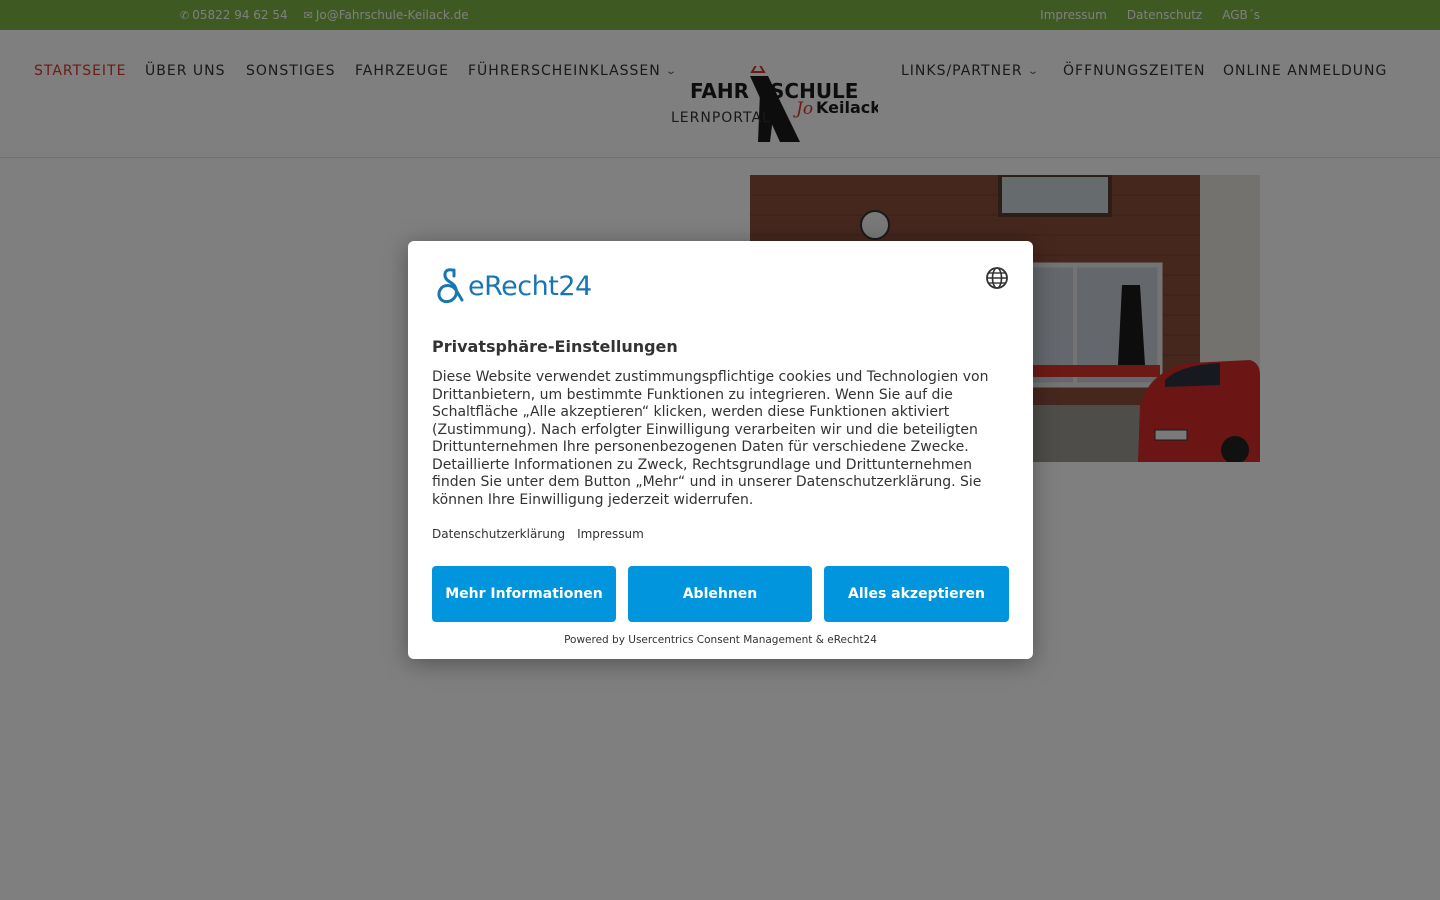 The image size is (1440, 900). I want to click on consent-links: Datenschutzerklärung Impressum, so click(538, 534).